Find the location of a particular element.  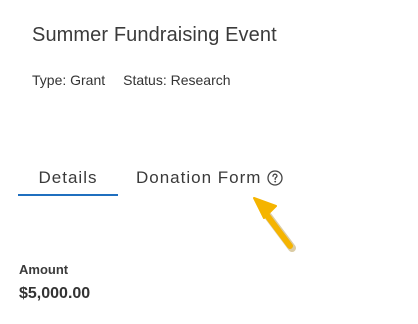

amount-field: Amount $5,000.00 is located at coordinates (54, 282).